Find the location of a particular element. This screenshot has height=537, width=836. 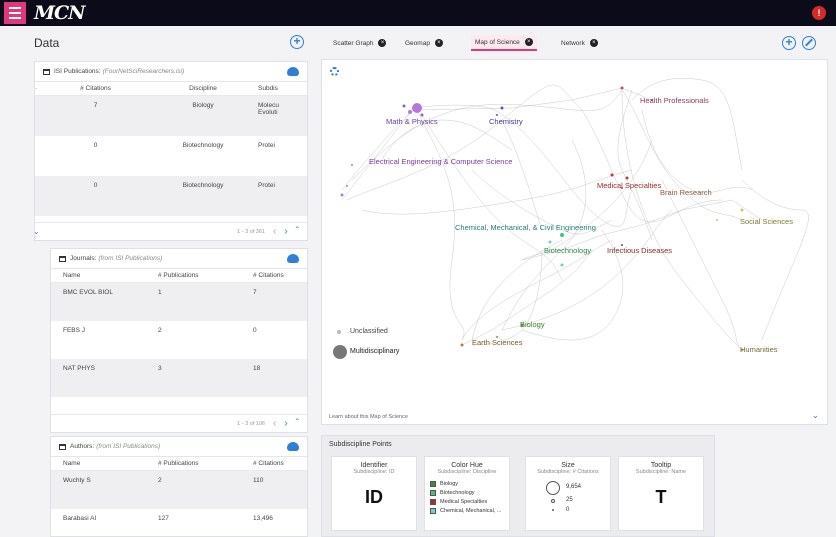

hue-item: Biology is located at coordinates (469, 483).